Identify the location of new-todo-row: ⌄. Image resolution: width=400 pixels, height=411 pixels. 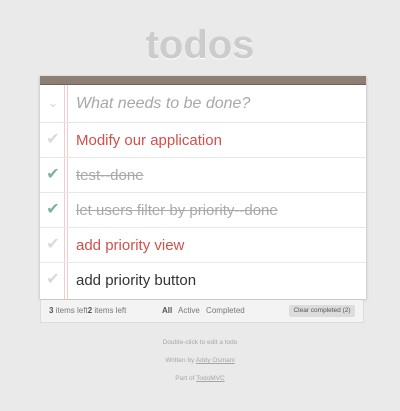
(203, 104).